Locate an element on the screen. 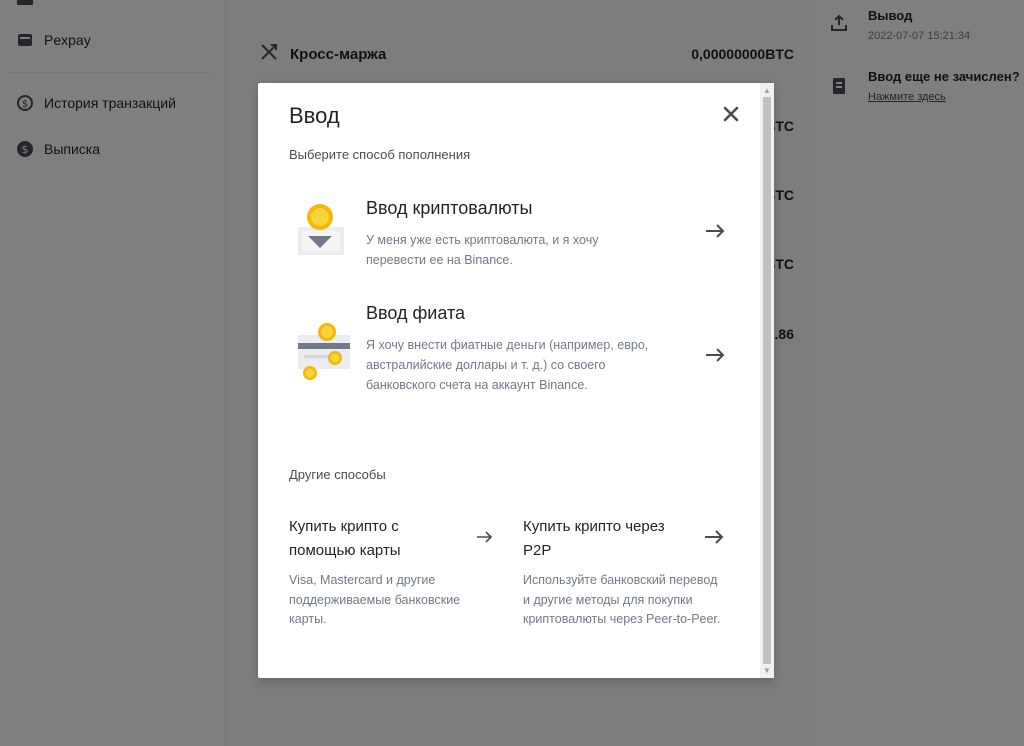 The image size is (1024, 746). scrollbar-thumb is located at coordinates (767, 380).